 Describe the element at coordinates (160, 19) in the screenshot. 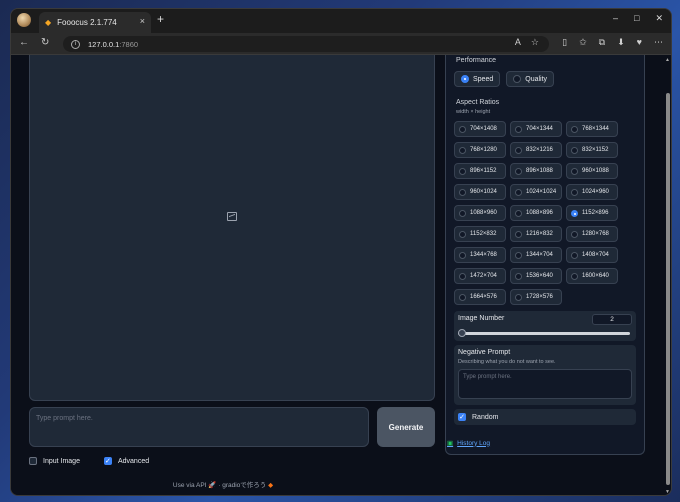

I see `new-tab-button: +` at that location.